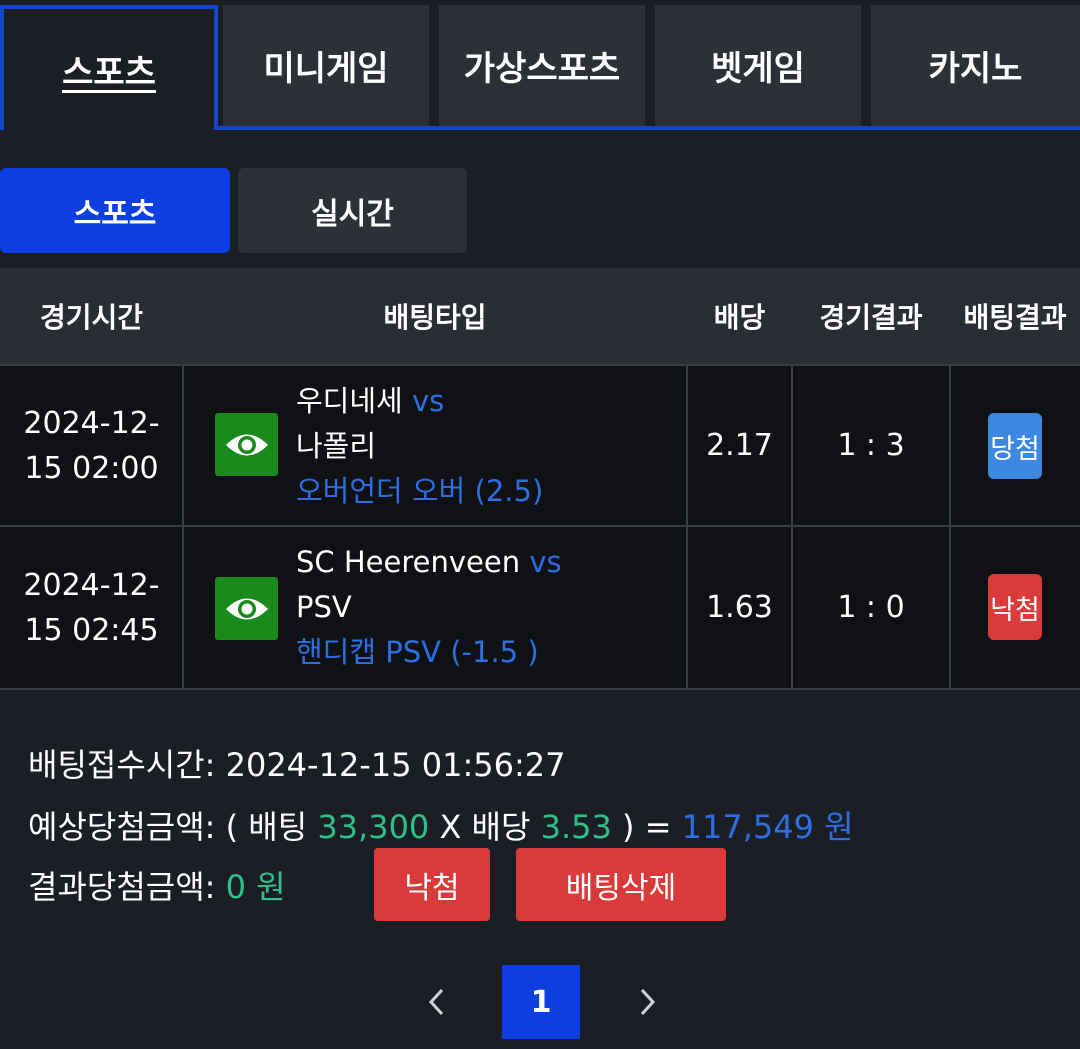 This screenshot has height=1049, width=1080. What do you see at coordinates (767, 827) in the screenshot?
I see `expected-win-amount: 117,549 원` at bounding box center [767, 827].